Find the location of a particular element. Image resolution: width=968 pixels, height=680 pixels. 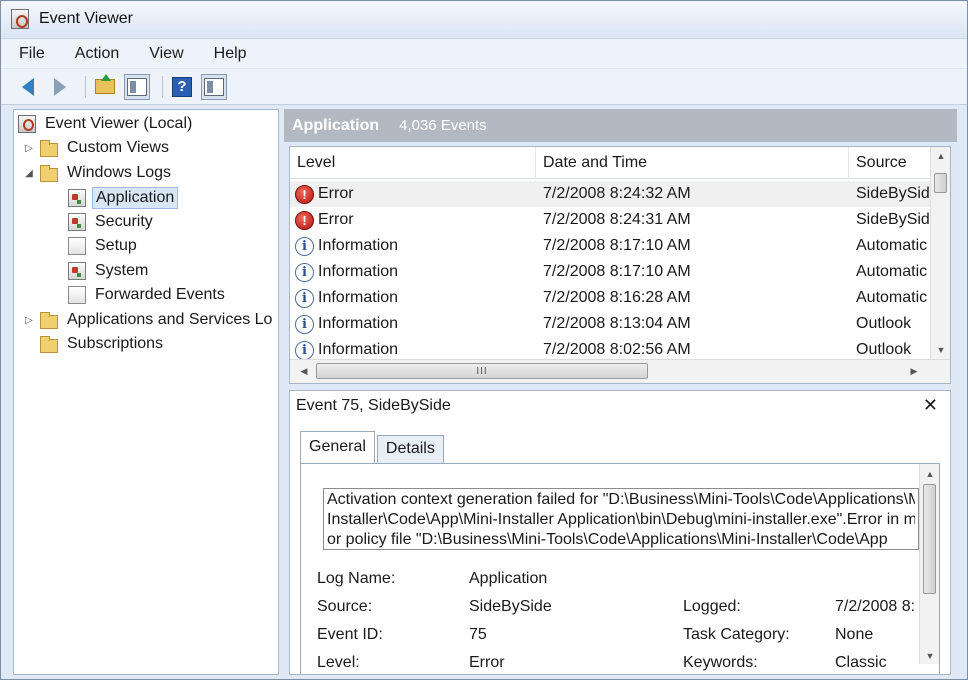

keywords-label: Keywords: is located at coordinates (720, 662).